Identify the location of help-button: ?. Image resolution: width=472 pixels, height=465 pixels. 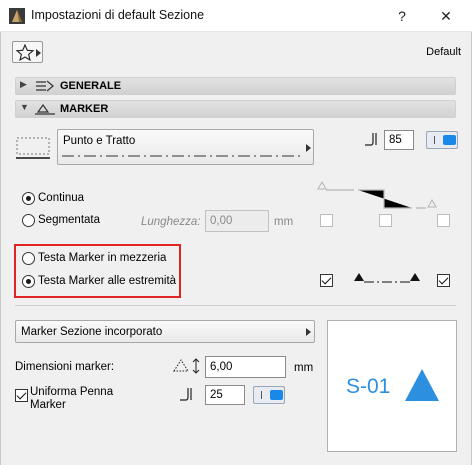
(402, 16).